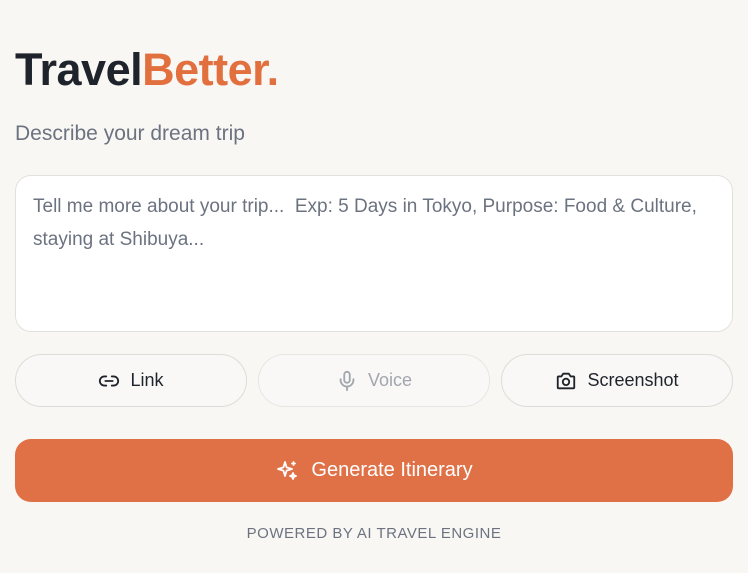 This screenshot has width=748, height=573. I want to click on microphone-icon, so click(347, 381).